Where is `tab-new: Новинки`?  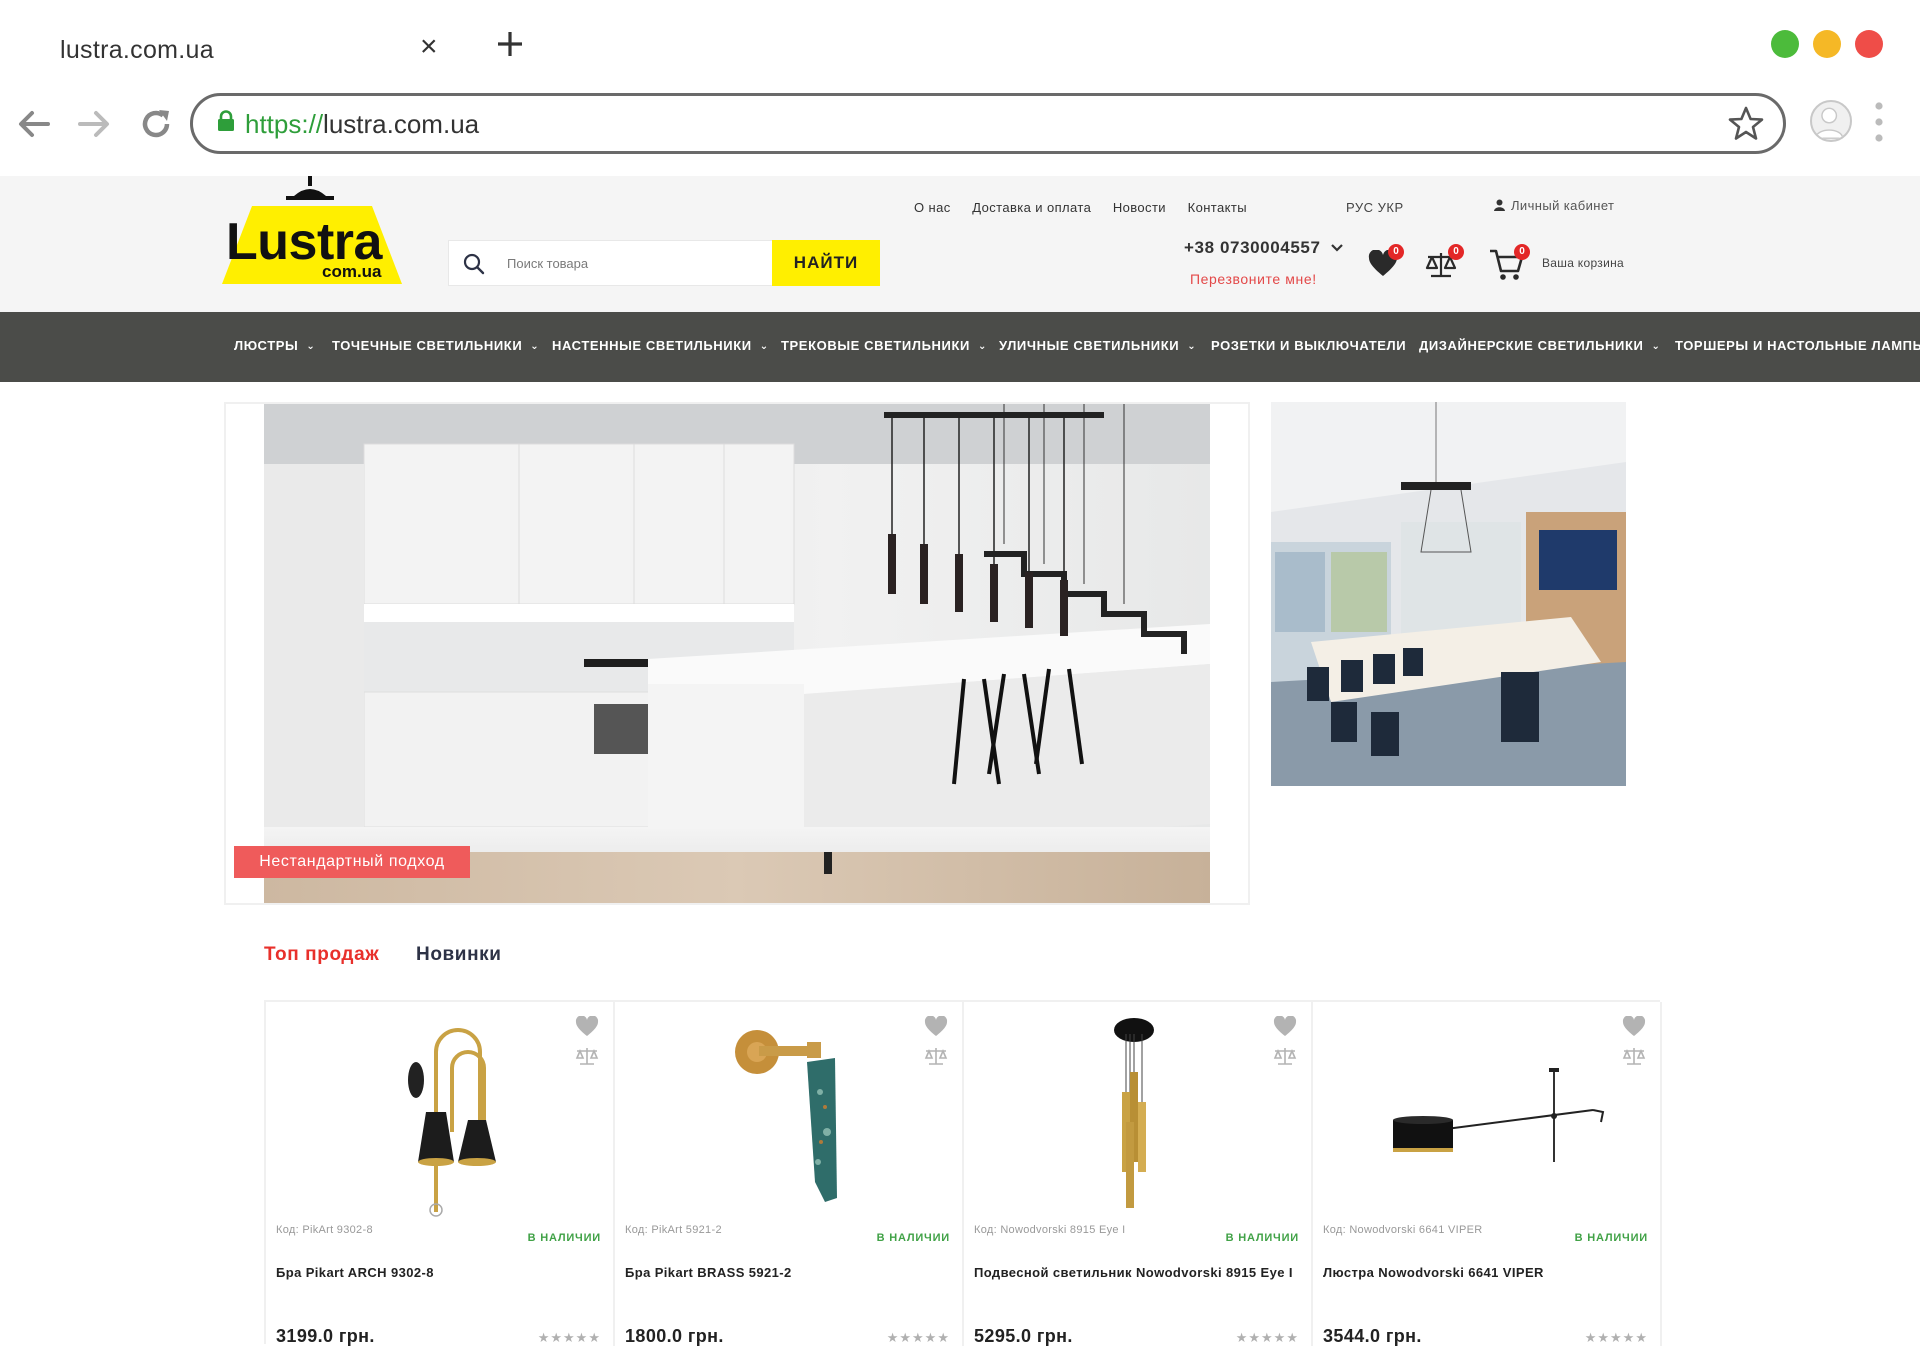
tab-new: Новинки is located at coordinates (459, 955).